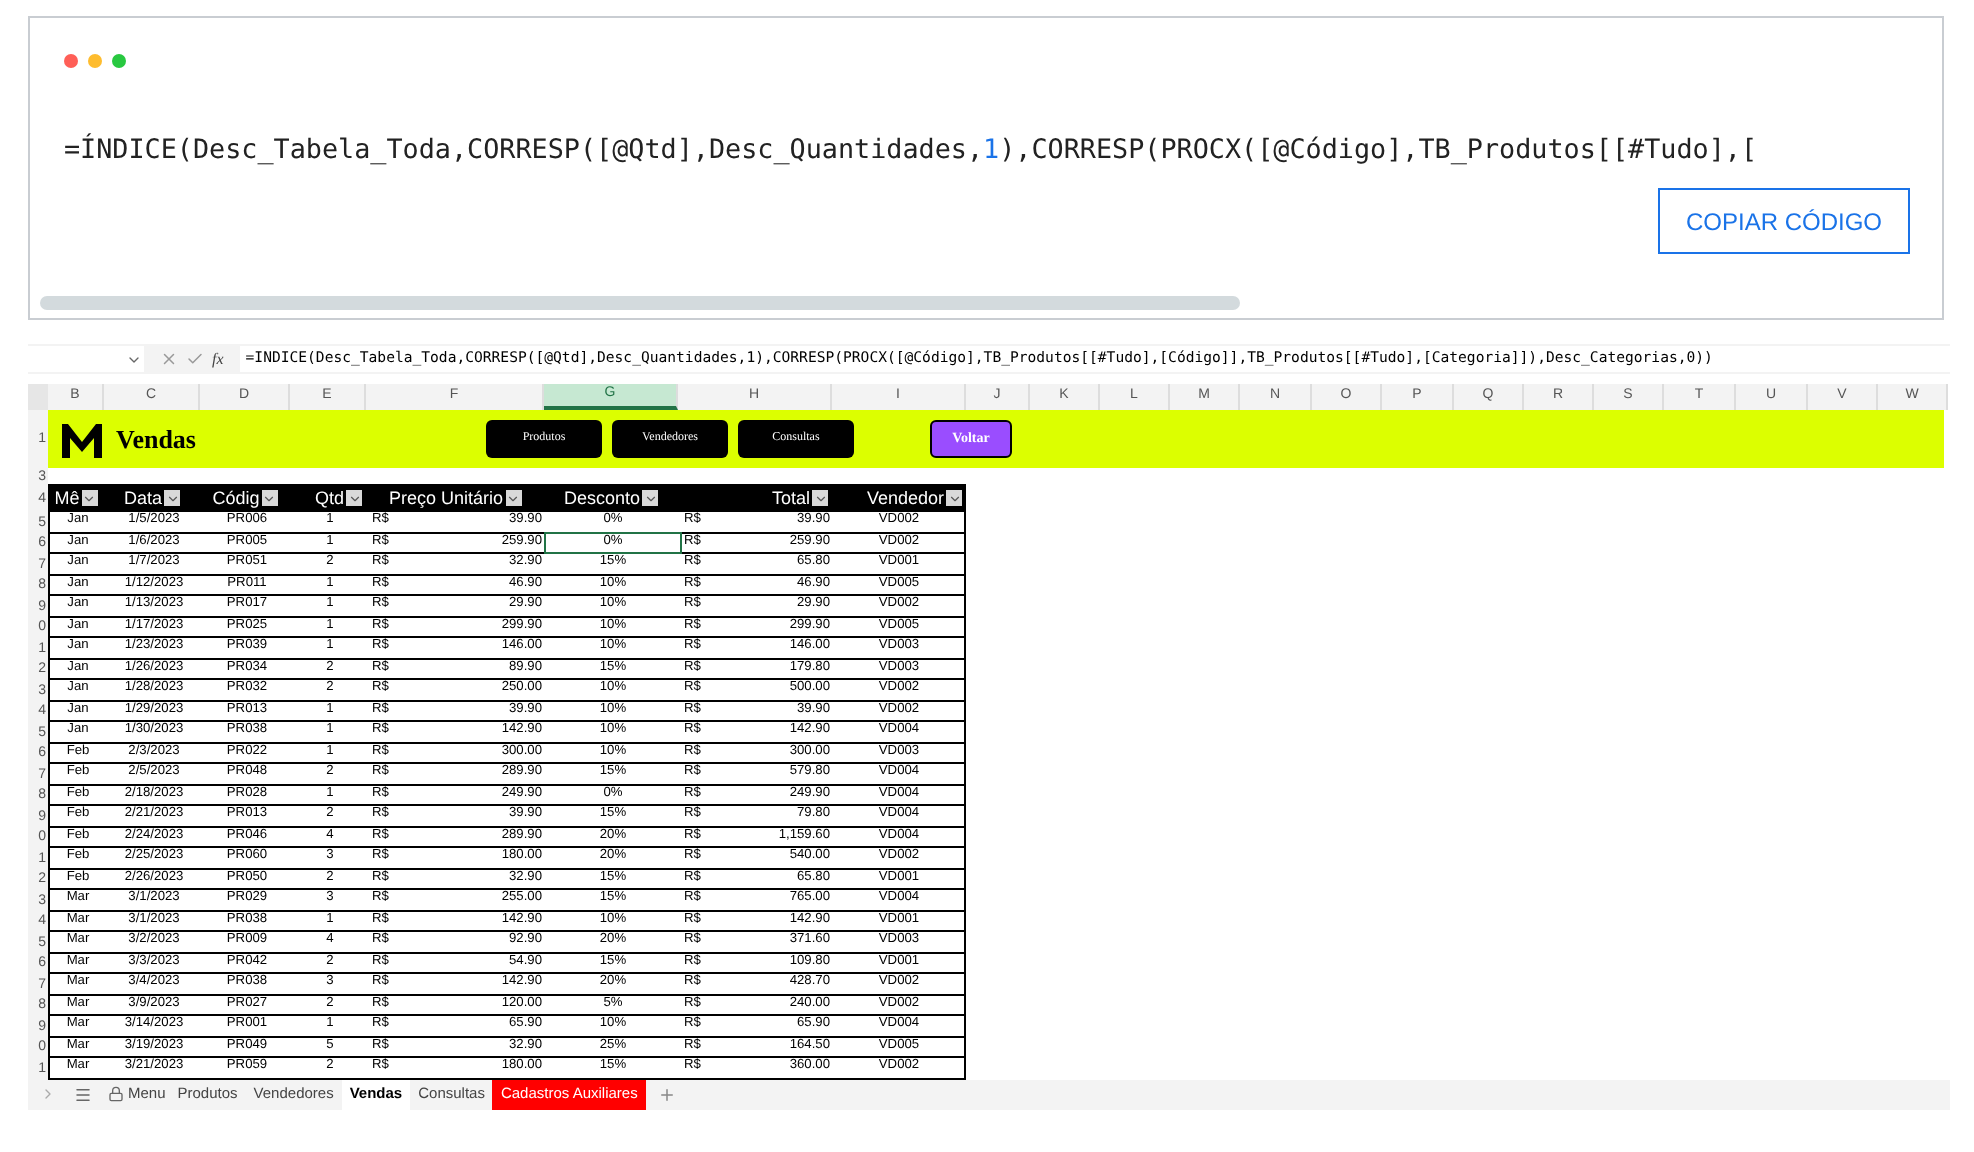  I want to click on sheet-list-icon, so click(83, 1094).